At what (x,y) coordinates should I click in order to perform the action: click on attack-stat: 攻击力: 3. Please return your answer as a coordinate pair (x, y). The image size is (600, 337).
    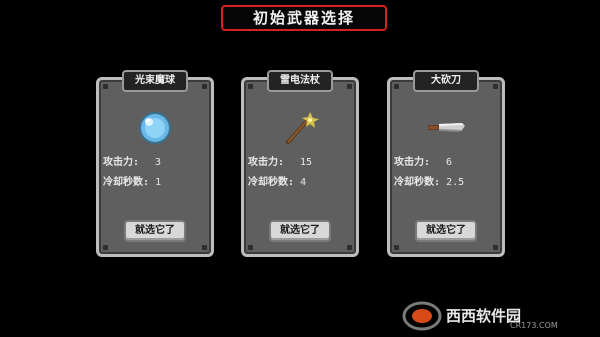
    Looking at the image, I should click on (158, 163).